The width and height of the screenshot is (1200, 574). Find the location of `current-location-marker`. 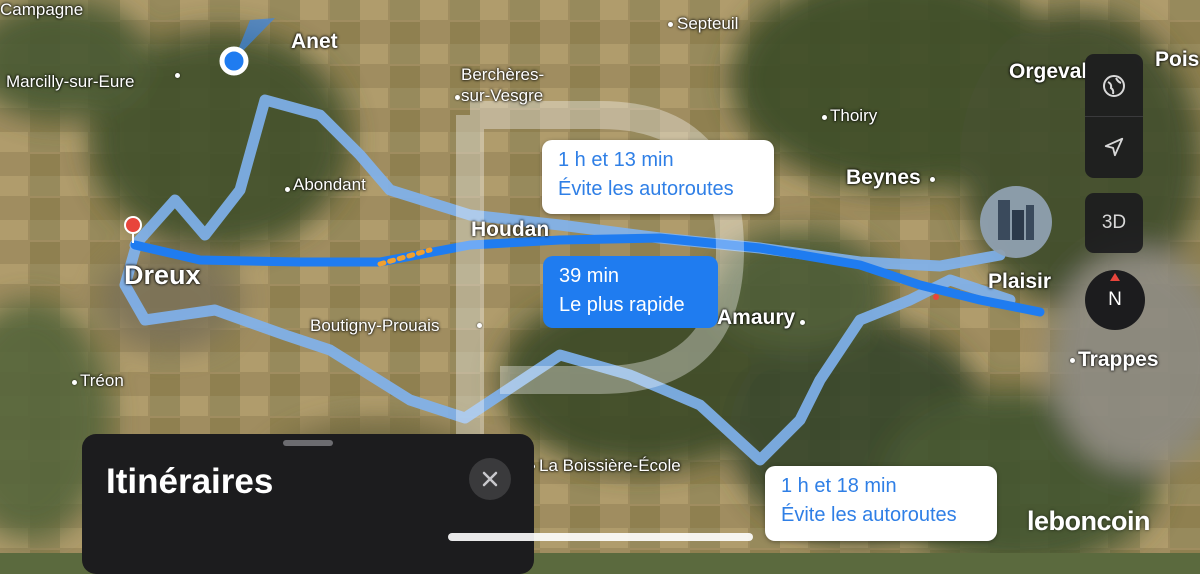

current-location-marker is located at coordinates (234, 61).